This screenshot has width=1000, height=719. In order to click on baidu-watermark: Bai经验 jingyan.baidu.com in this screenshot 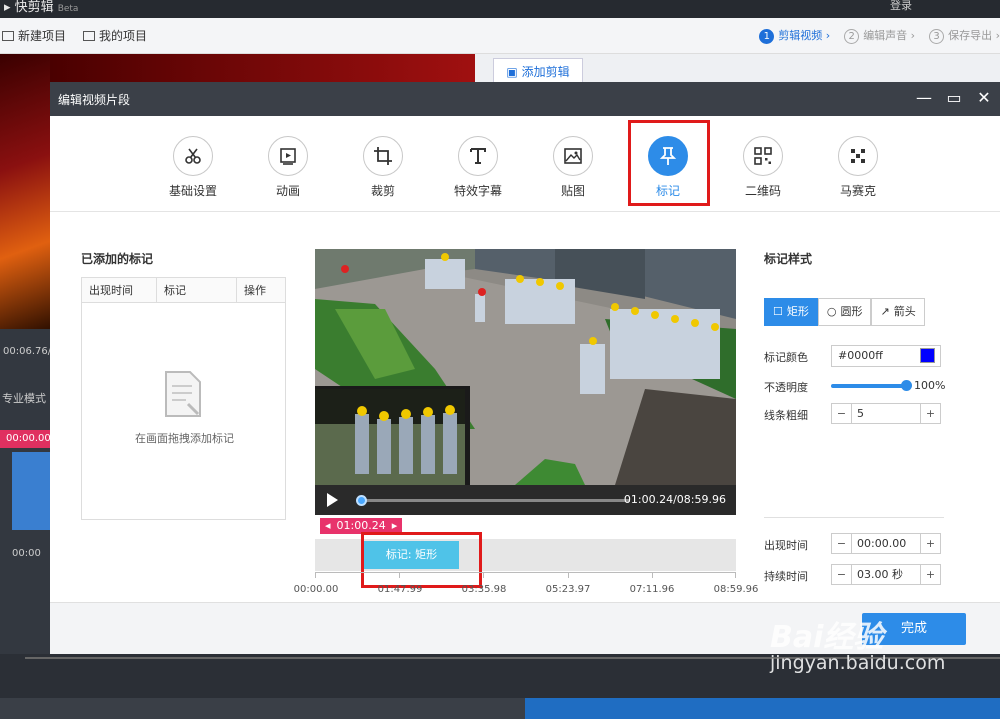, I will do `click(858, 647)`.